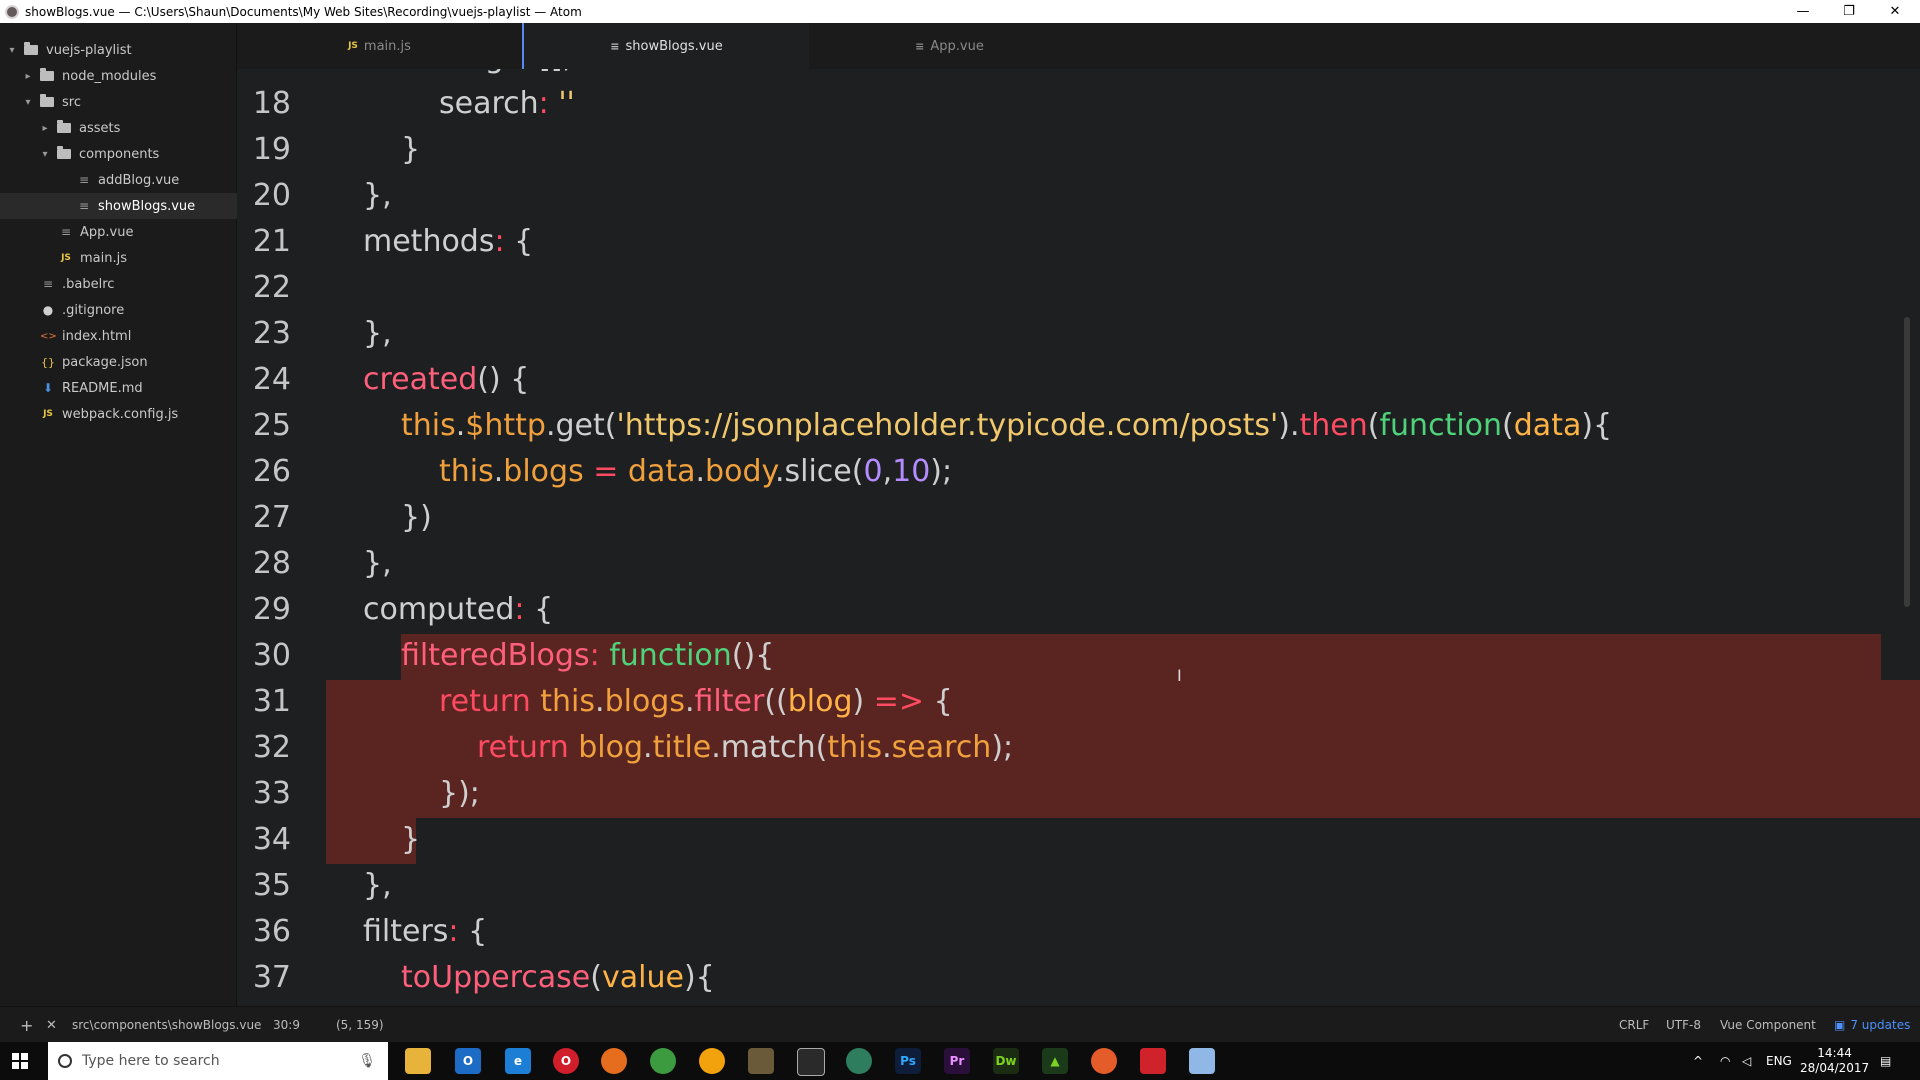 The height and width of the screenshot is (1080, 1920). I want to click on photoshop-icon: Ps, so click(908, 1061).